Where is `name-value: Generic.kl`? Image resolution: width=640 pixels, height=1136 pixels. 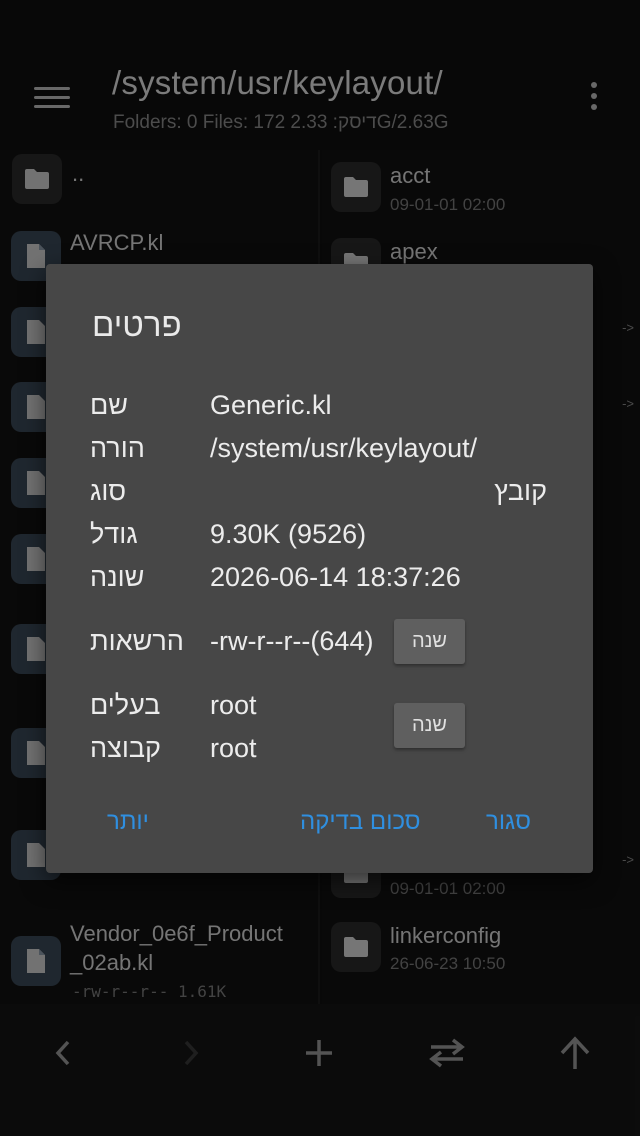 name-value: Generic.kl is located at coordinates (271, 405).